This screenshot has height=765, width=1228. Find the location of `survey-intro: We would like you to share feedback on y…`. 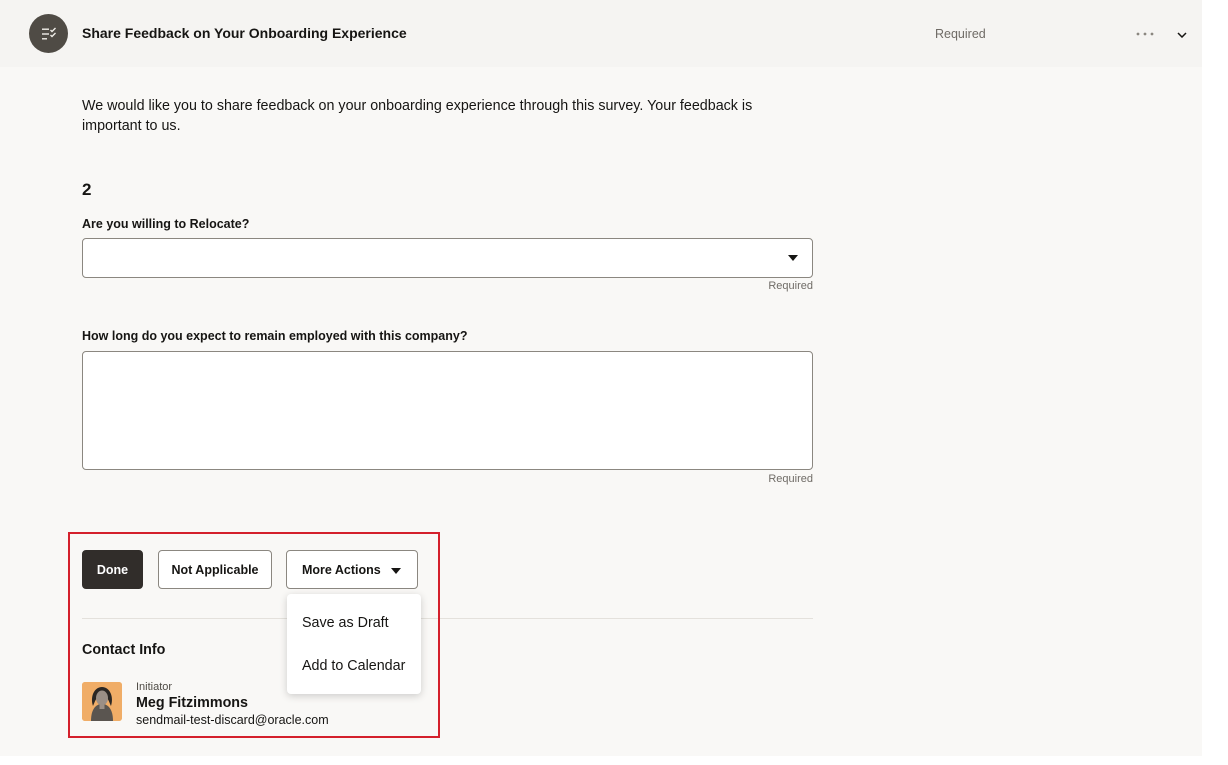

survey-intro: We would like you to share feedback on y… is located at coordinates (417, 116).